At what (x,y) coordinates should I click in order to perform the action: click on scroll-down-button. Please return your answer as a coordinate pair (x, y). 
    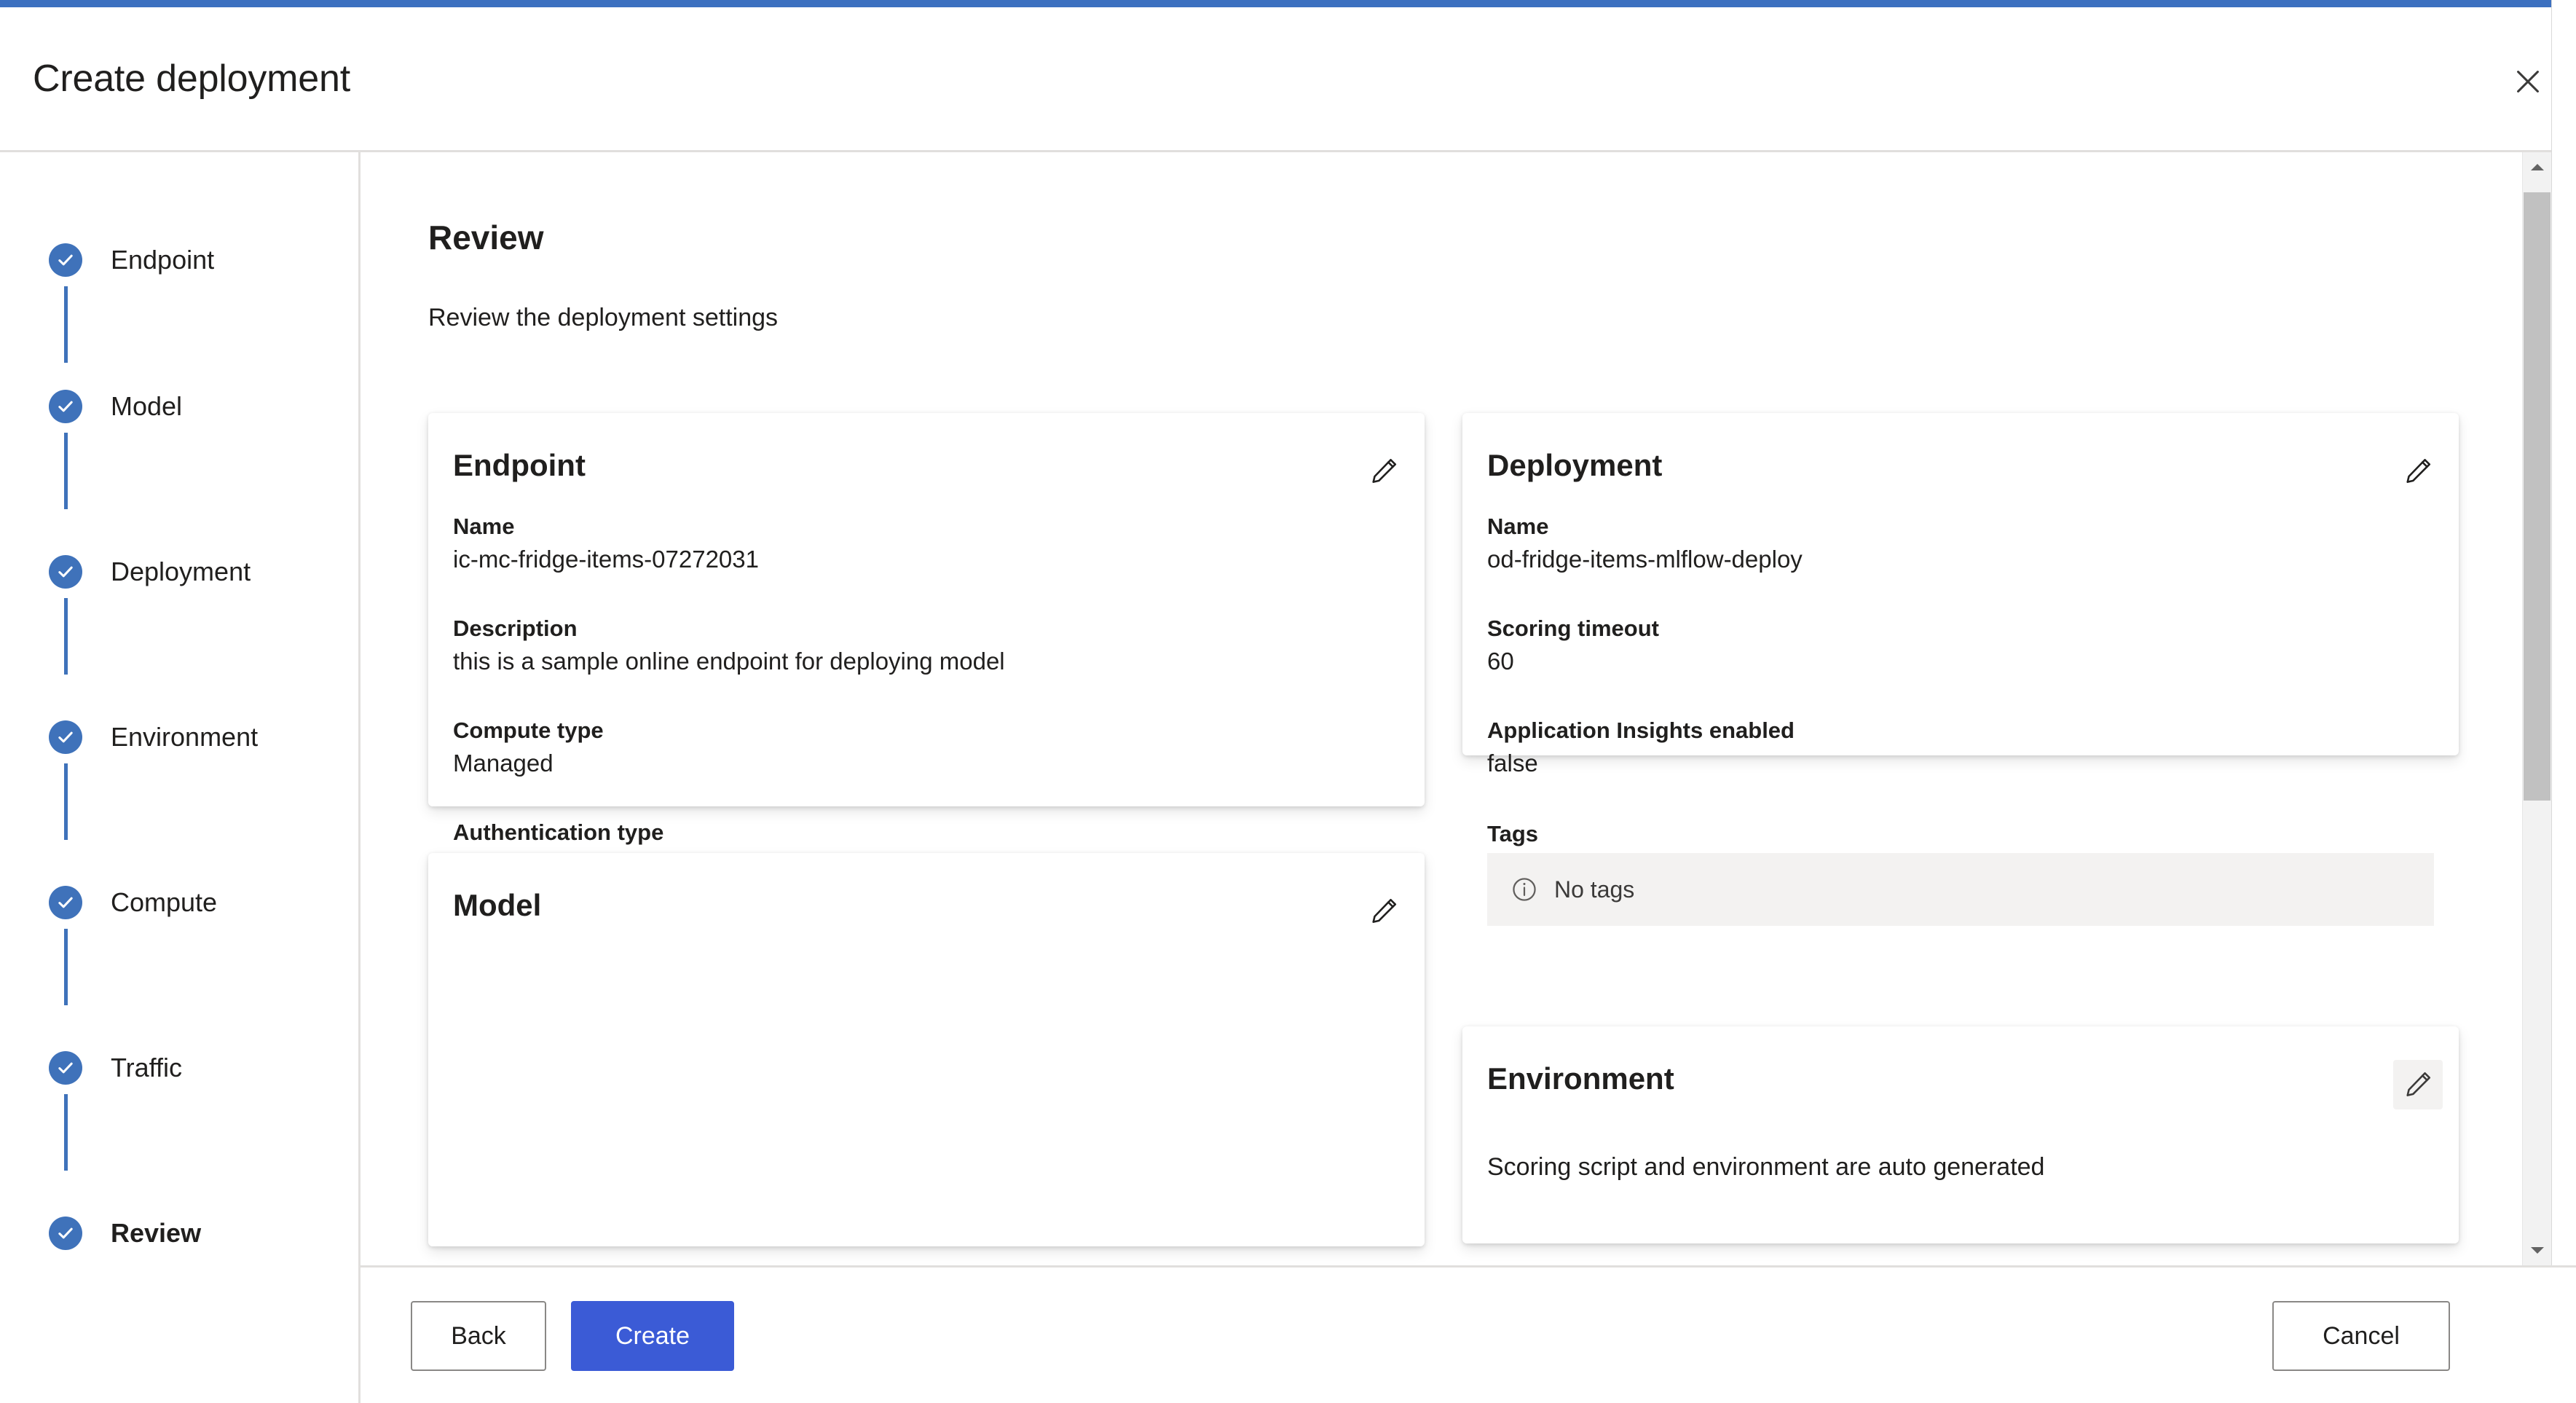
    Looking at the image, I should click on (2537, 1250).